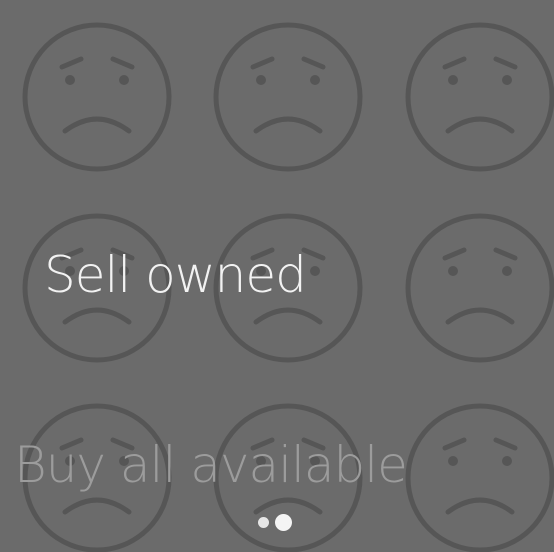  What do you see at coordinates (211, 465) in the screenshot?
I see `buy-all-available-option: Buy all available` at bounding box center [211, 465].